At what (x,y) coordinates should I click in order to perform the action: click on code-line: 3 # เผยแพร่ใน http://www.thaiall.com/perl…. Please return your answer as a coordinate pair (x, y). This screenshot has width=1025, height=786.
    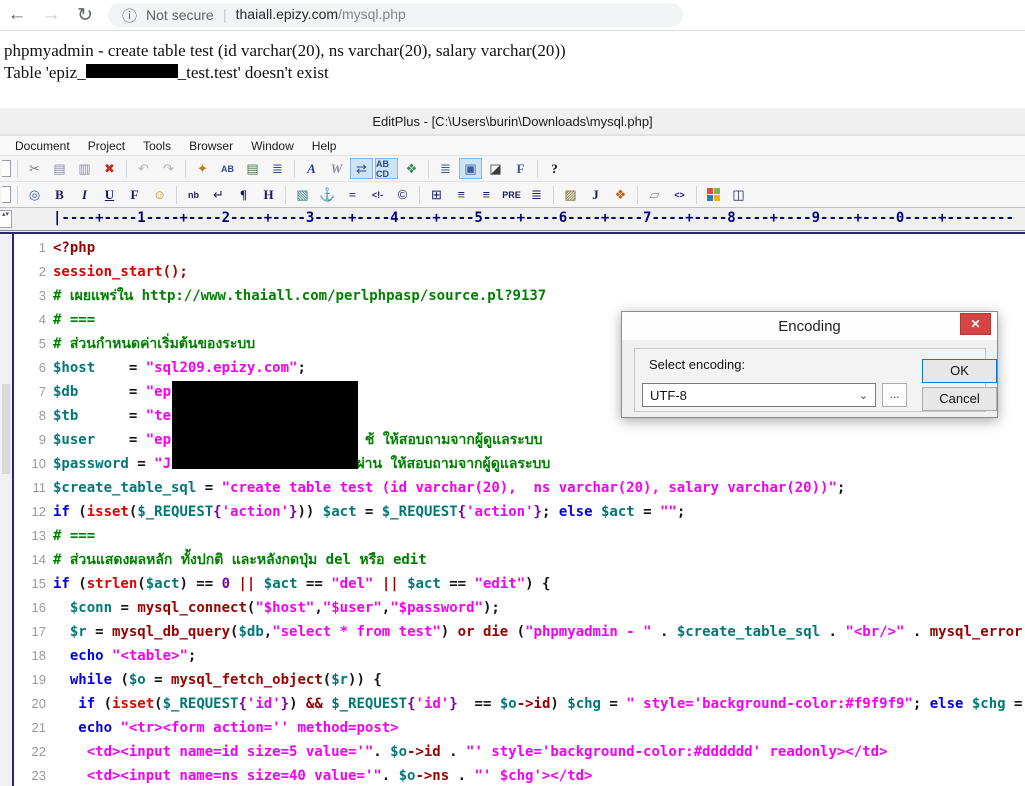
    Looking at the image, I should click on (520, 296).